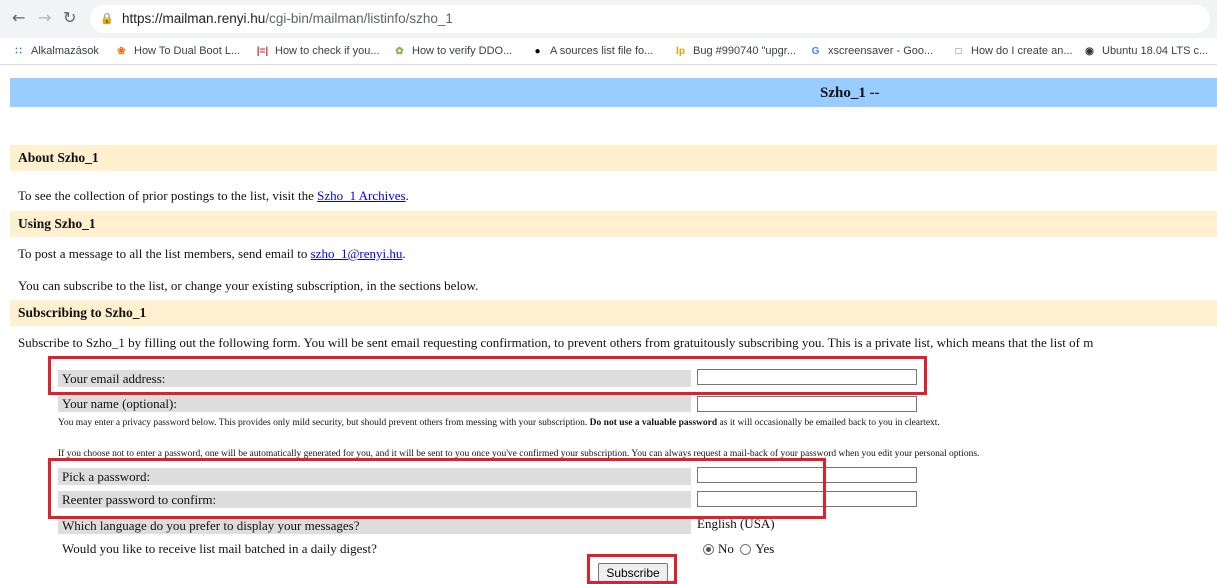 Image resolution: width=1217 pixels, height=584 pixels. Describe the element at coordinates (726, 548) in the screenshot. I see `digest-no-label: No` at that location.